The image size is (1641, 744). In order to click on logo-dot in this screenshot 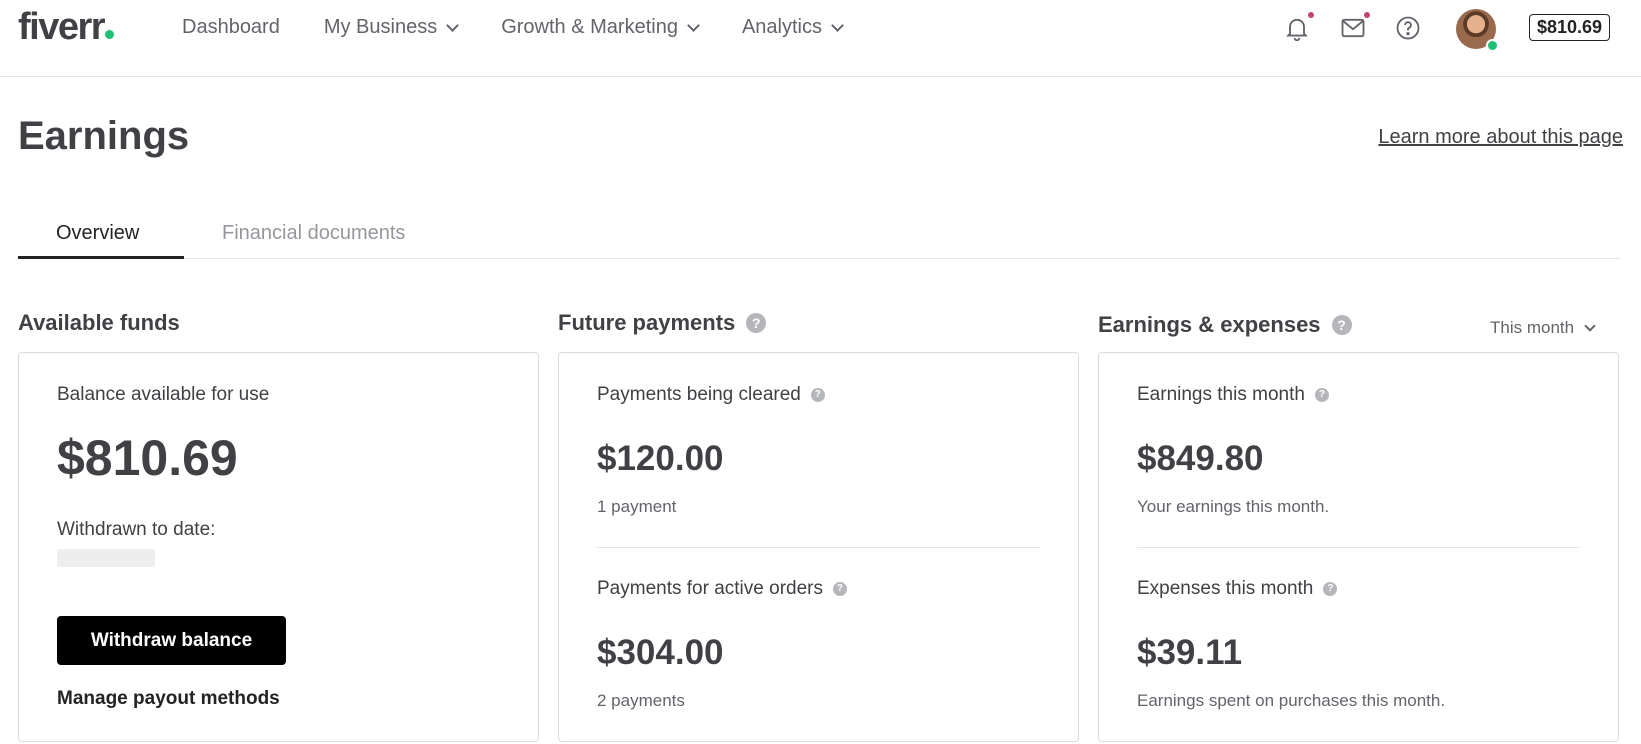, I will do `click(110, 34)`.